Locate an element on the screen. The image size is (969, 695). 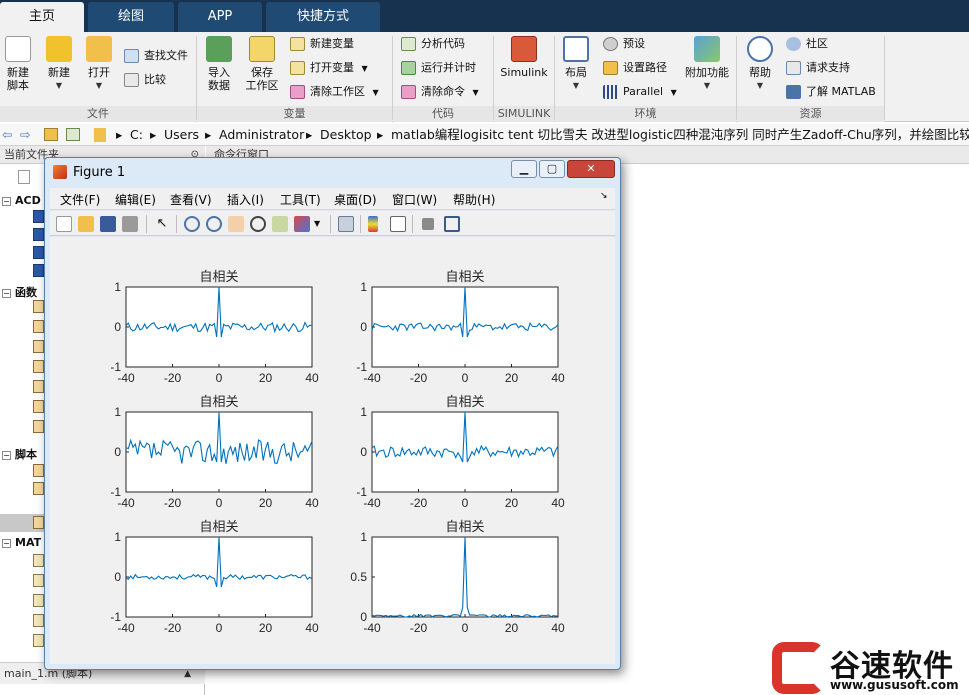
help-button: 帮助 ▼ is located at coordinates (760, 64).